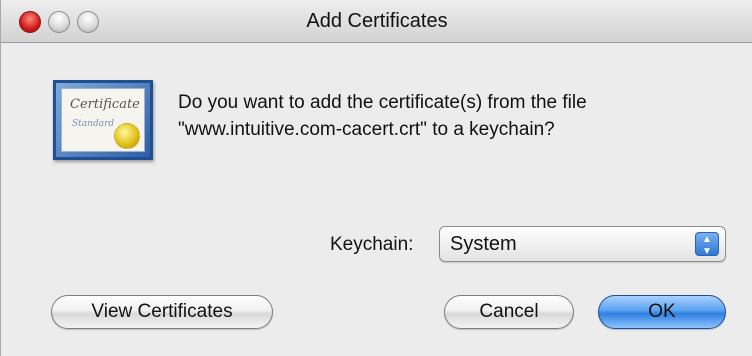 The height and width of the screenshot is (356, 752). Describe the element at coordinates (162, 312) in the screenshot. I see `view-certificates-button: View Certificates` at that location.